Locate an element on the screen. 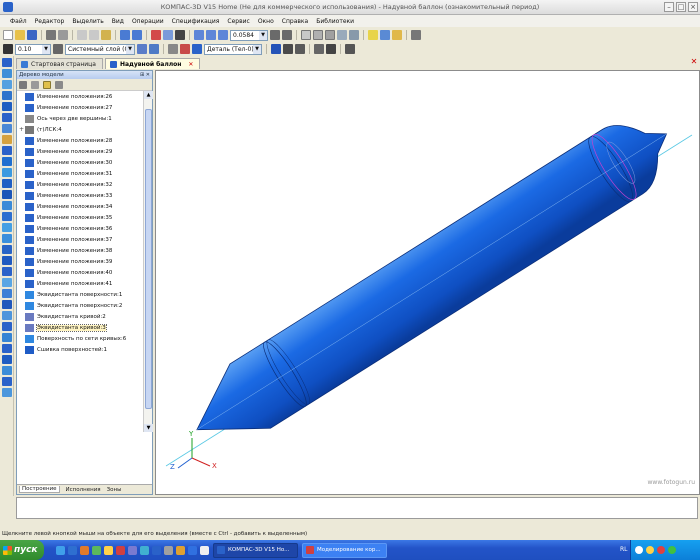 The height and width of the screenshot is (560, 700). pan-icon is located at coordinates (287, 35).